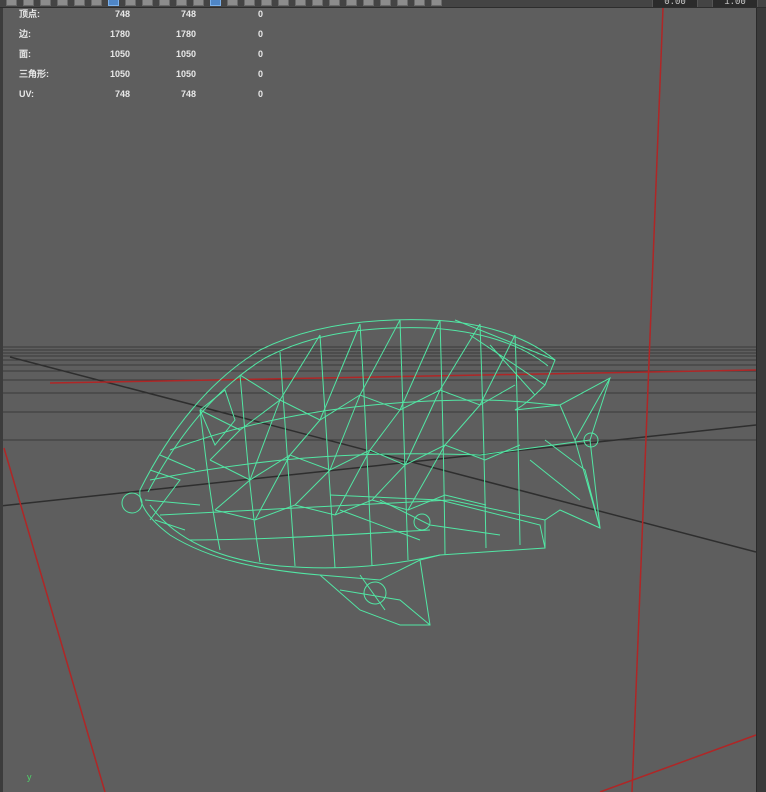 Image resolution: width=766 pixels, height=792 pixels. I want to click on viewport-toolbar: 0.00 1.00, so click(383, 4).